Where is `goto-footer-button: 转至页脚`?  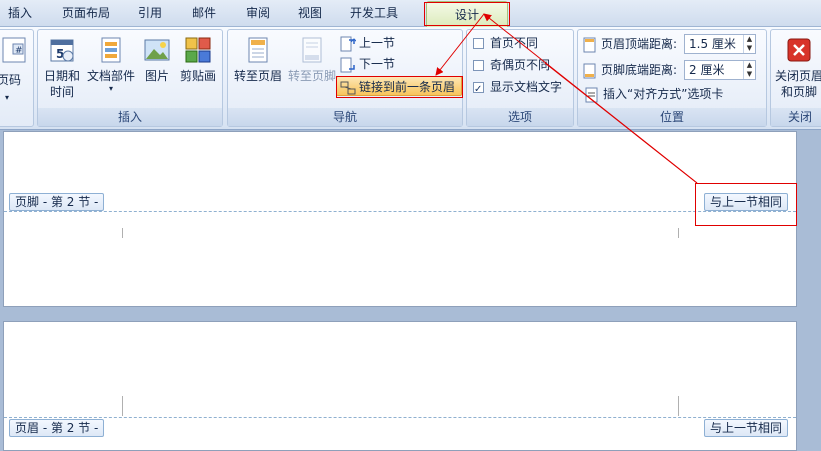
goto-footer-button: 转至页脚 is located at coordinates (312, 60).